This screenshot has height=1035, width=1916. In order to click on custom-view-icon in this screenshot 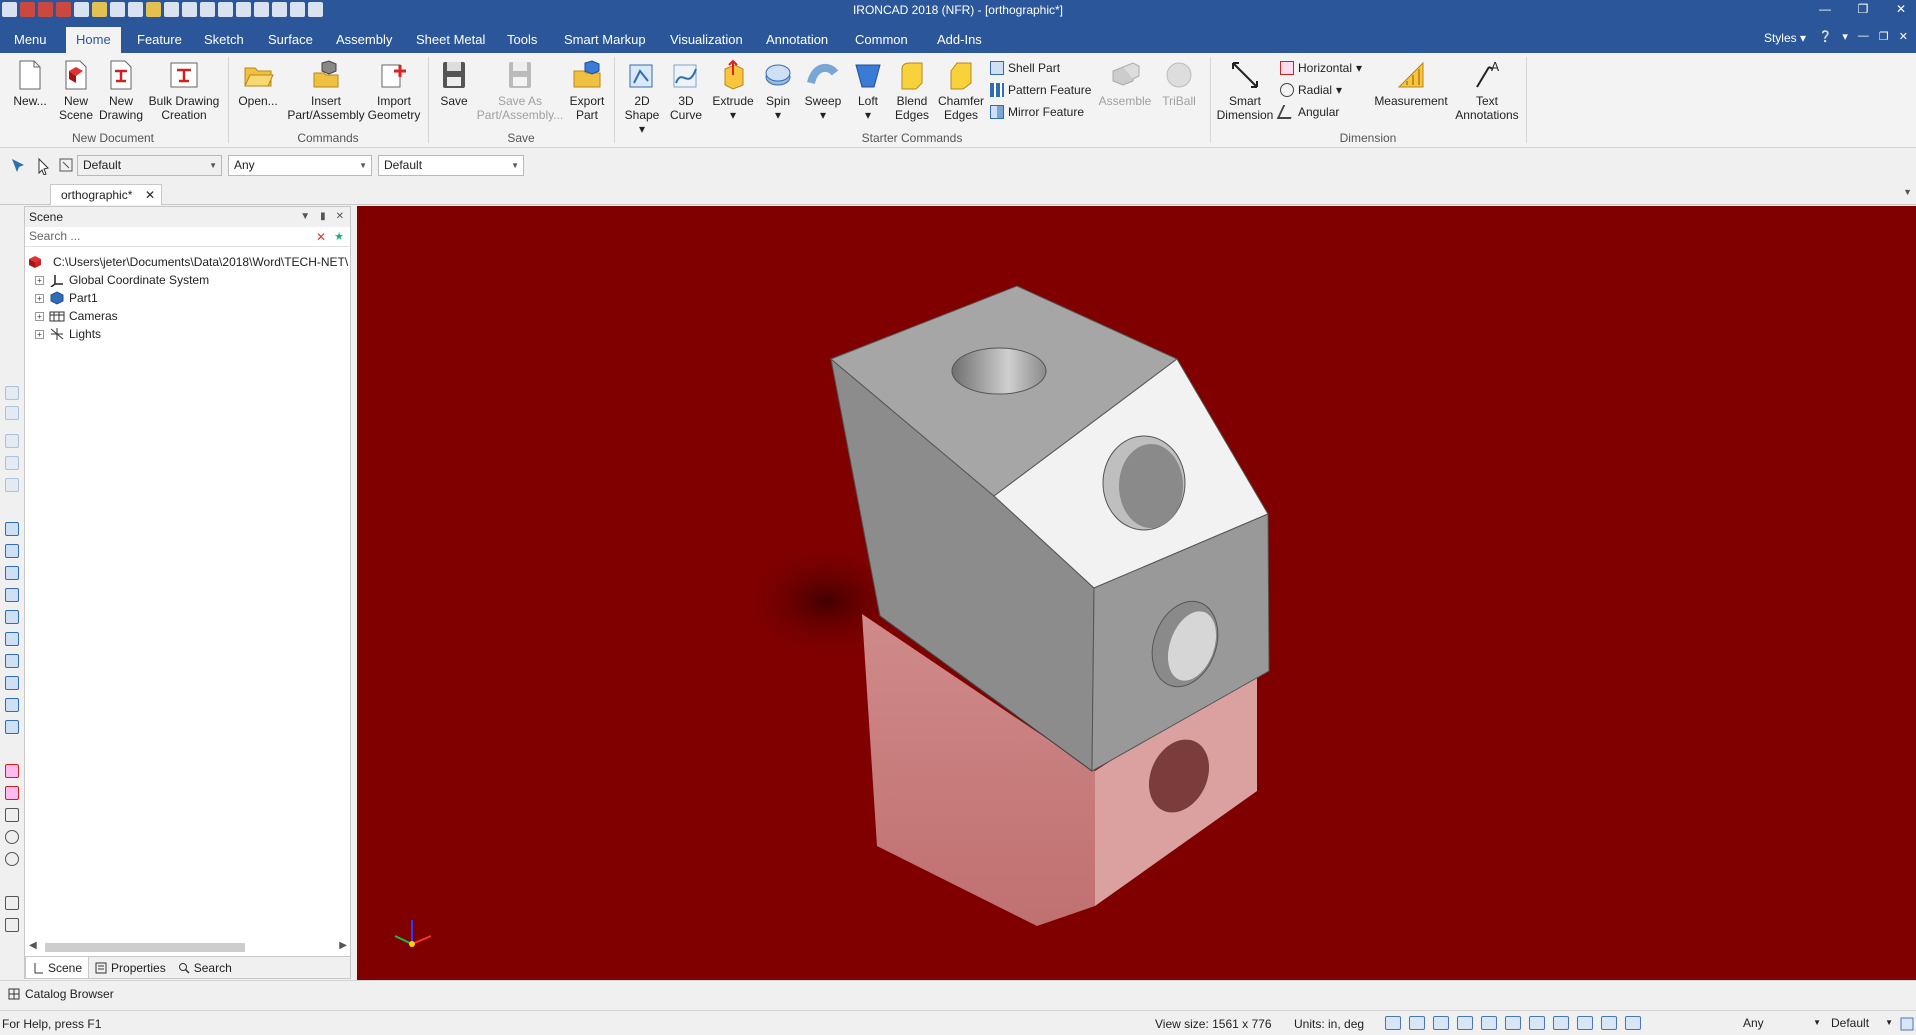, I will do `click(12, 727)`.